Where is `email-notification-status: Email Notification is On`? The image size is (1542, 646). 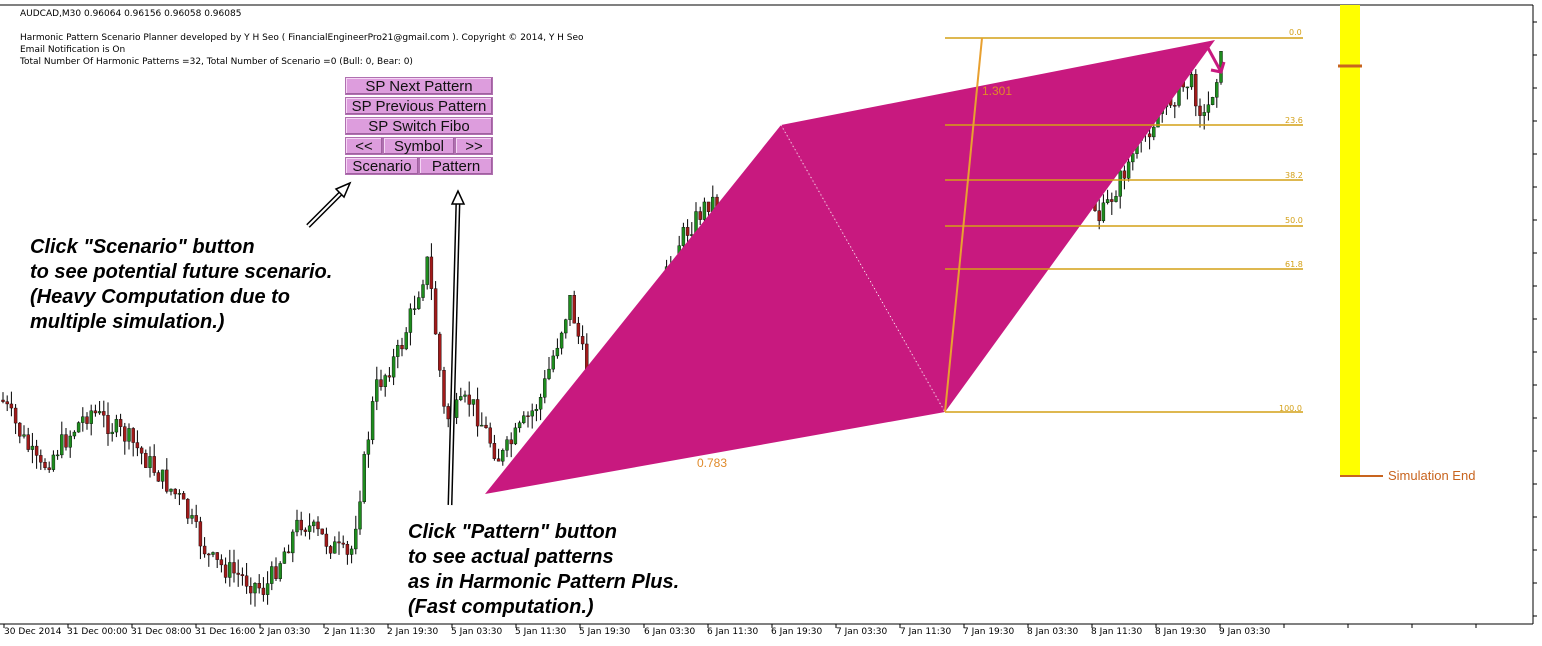 email-notification-status: Email Notification is On is located at coordinates (73, 50).